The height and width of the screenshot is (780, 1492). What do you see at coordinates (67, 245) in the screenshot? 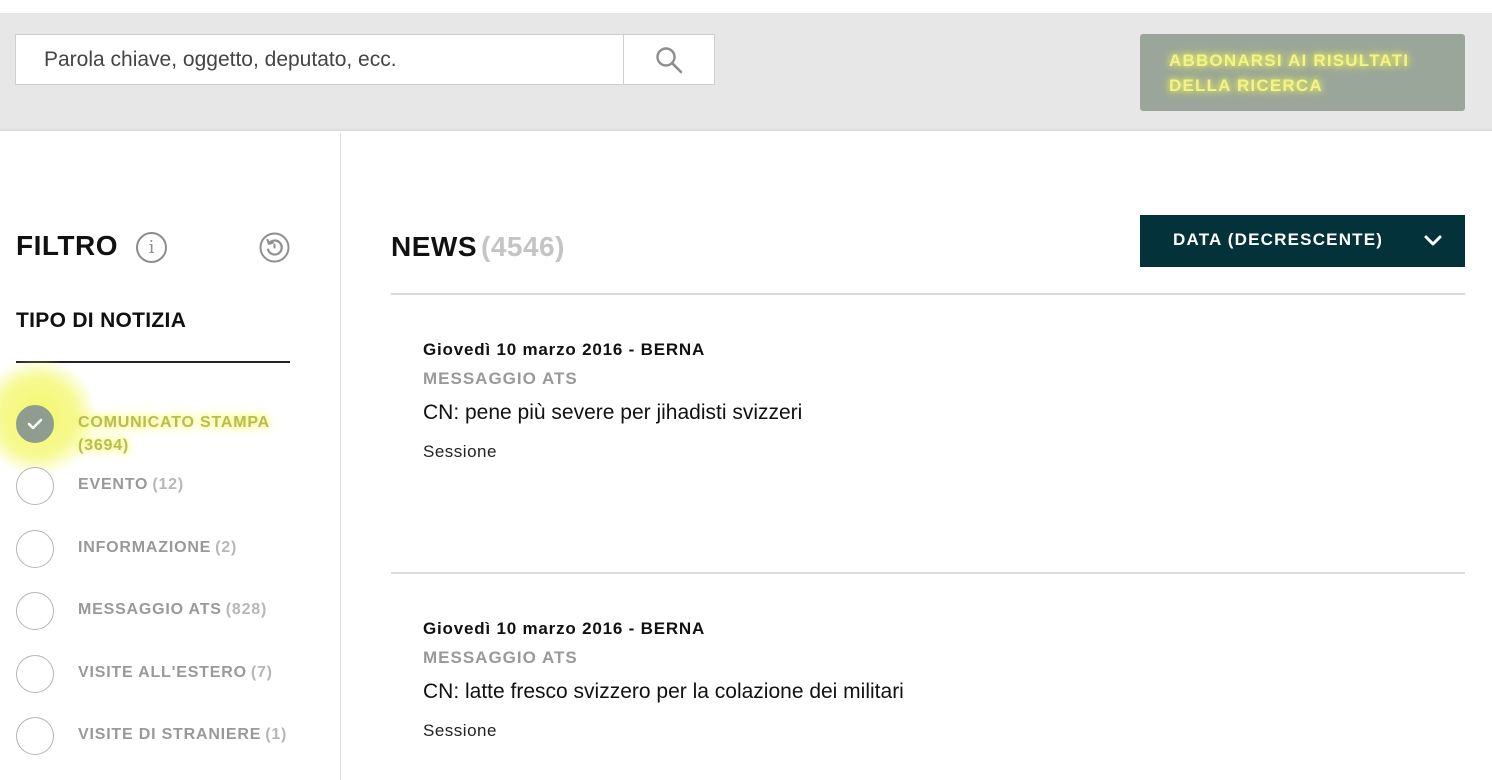
I see `filter-title: FILTRO` at bounding box center [67, 245].